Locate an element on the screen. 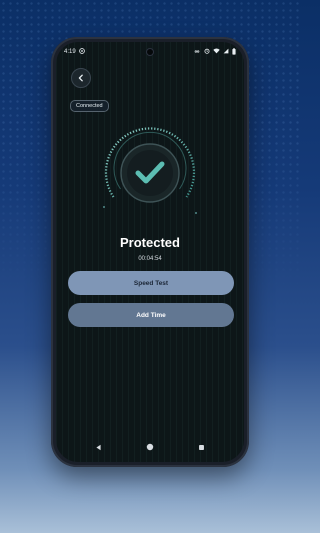 This screenshot has height=533, width=320. speed-test-button: Speed Test is located at coordinates (151, 283).